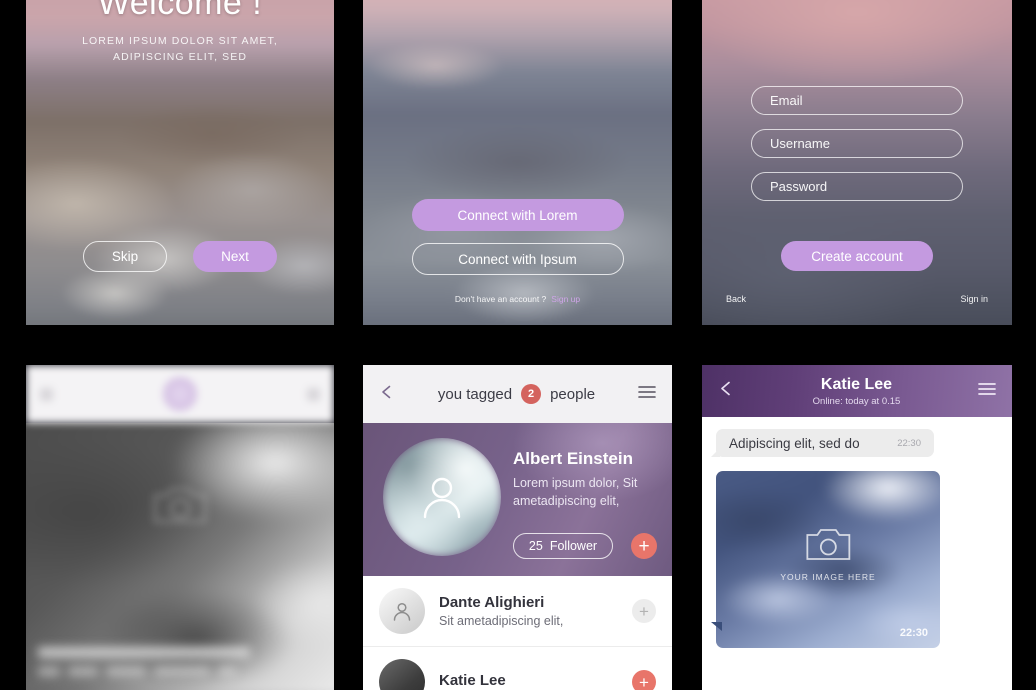 This screenshot has height=690, width=1036. Describe the element at coordinates (517, 237) in the screenshot. I see `connect-actions: Connect with Lorem Connect with Ipsum` at that location.